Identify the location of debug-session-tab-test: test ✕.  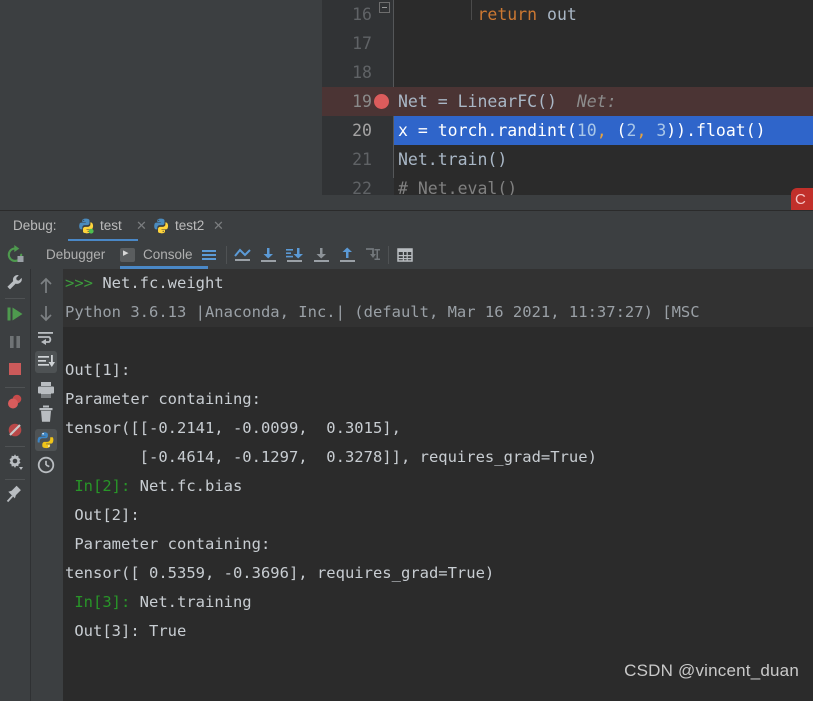
(107, 226).